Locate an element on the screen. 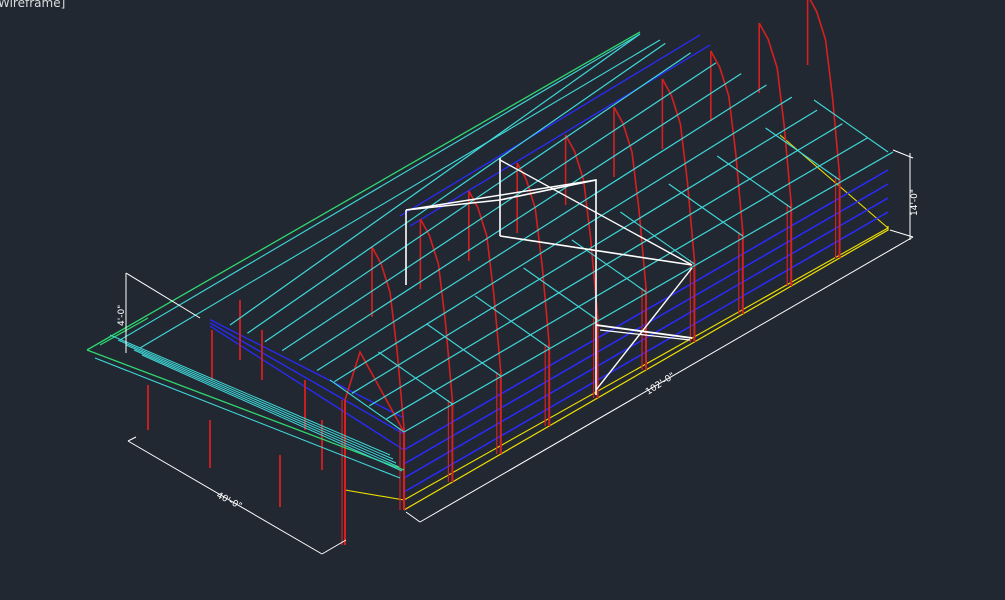 This screenshot has height=600, width=1005. canopy-height-dimension-text: 4'-0" is located at coordinates (122, 315).